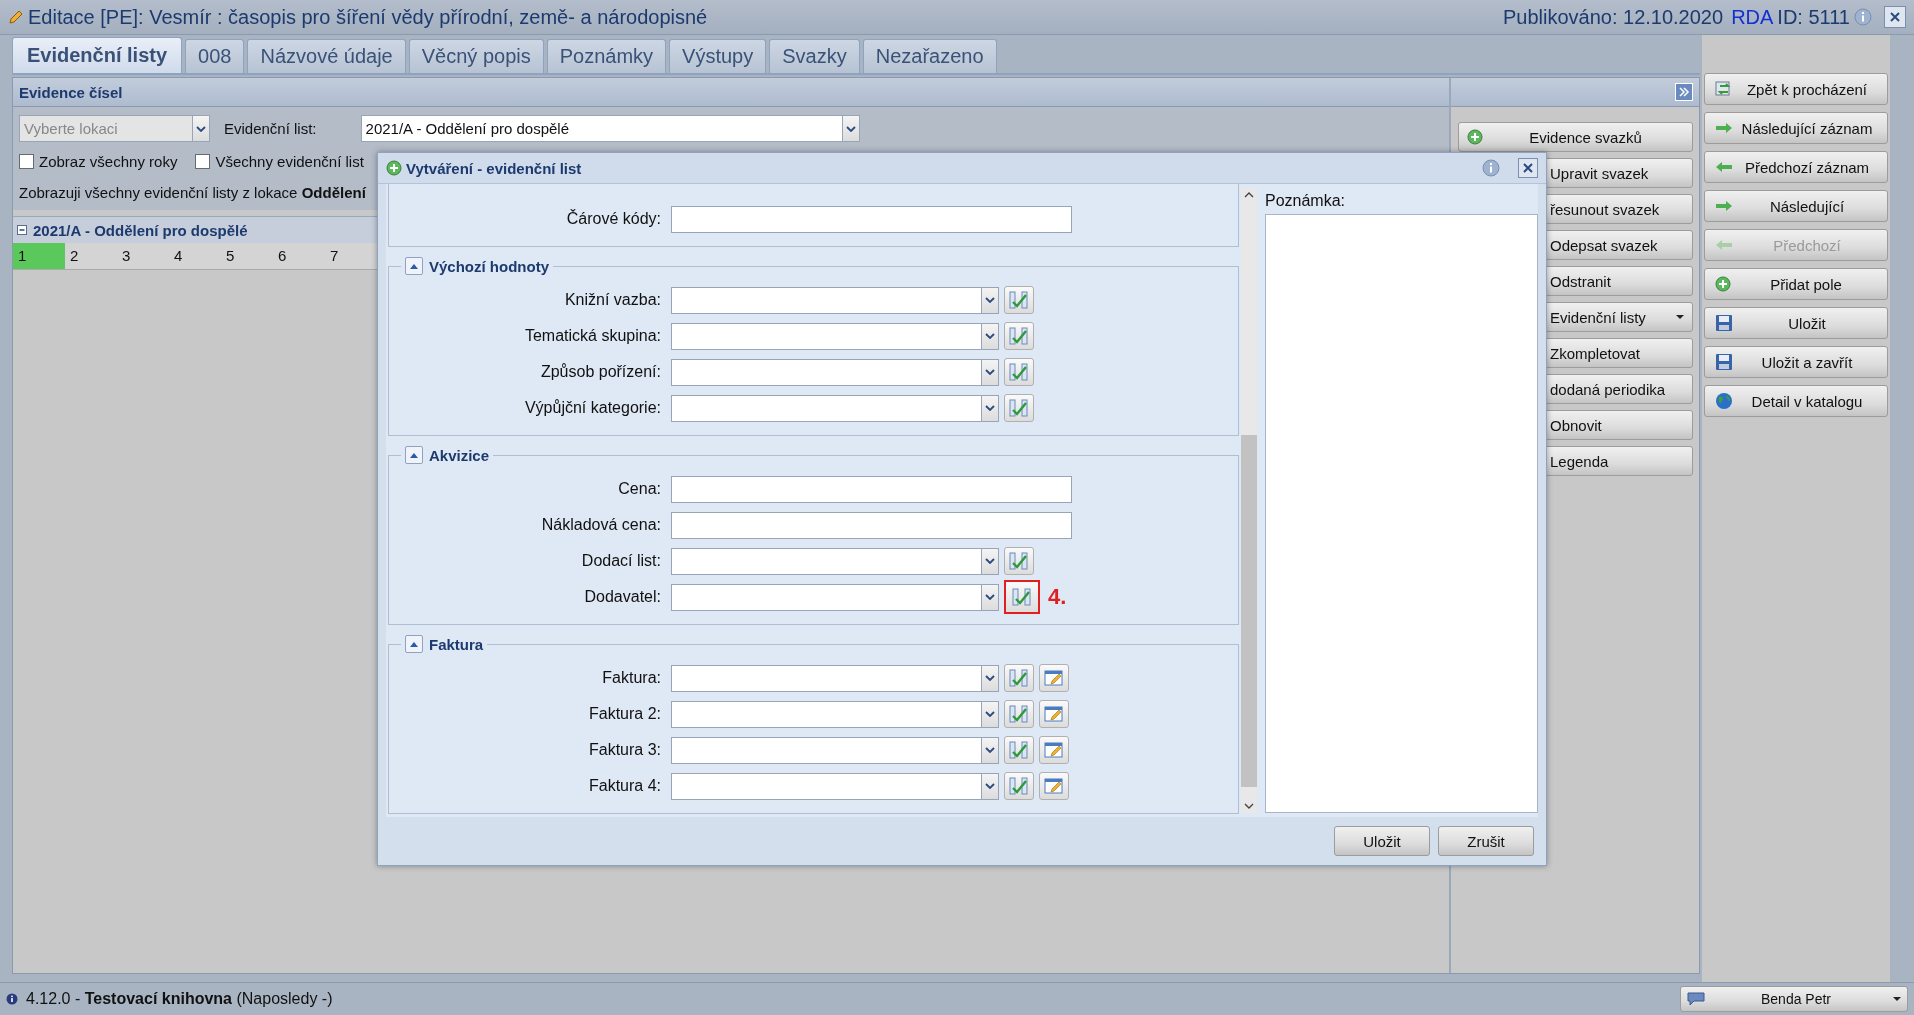 Image resolution: width=1914 pixels, height=1015 pixels. I want to click on side-button: Uložit, so click(1796, 323).